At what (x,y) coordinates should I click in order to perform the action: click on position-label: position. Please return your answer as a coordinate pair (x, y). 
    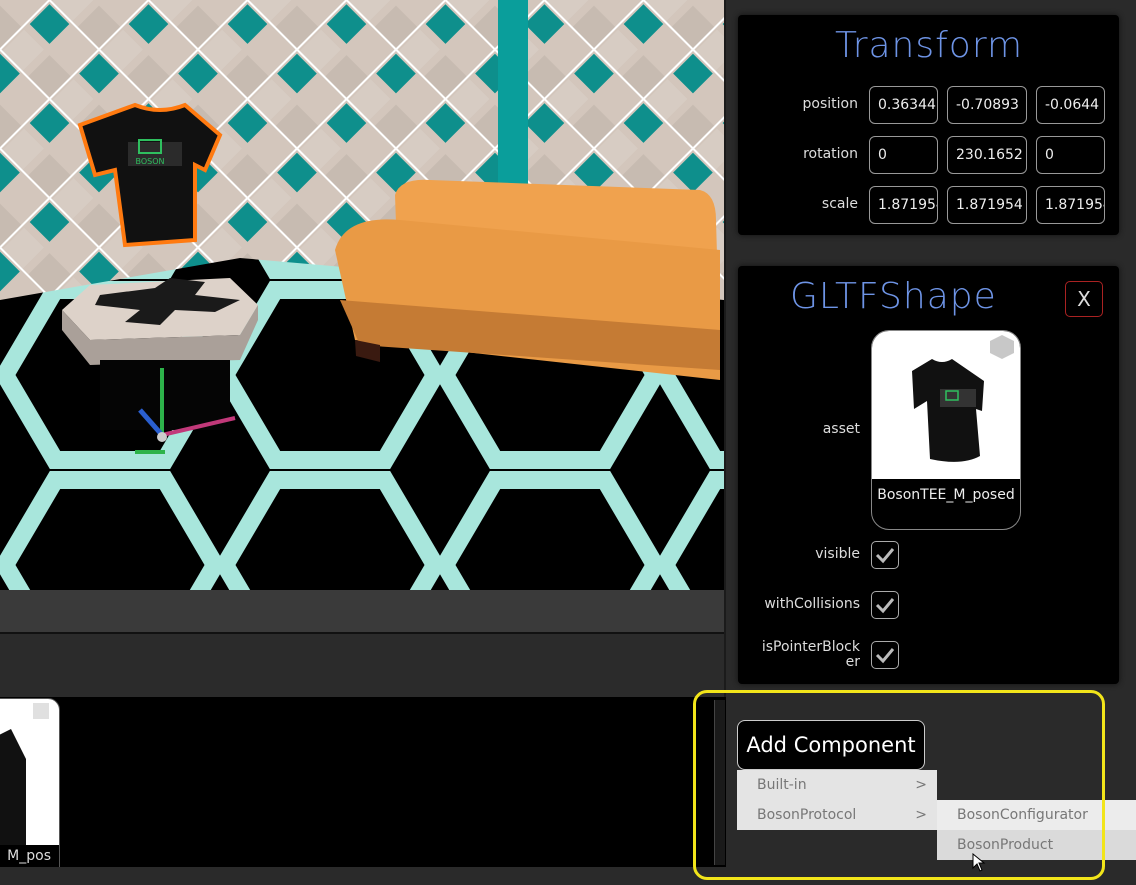
    Looking at the image, I should click on (830, 104).